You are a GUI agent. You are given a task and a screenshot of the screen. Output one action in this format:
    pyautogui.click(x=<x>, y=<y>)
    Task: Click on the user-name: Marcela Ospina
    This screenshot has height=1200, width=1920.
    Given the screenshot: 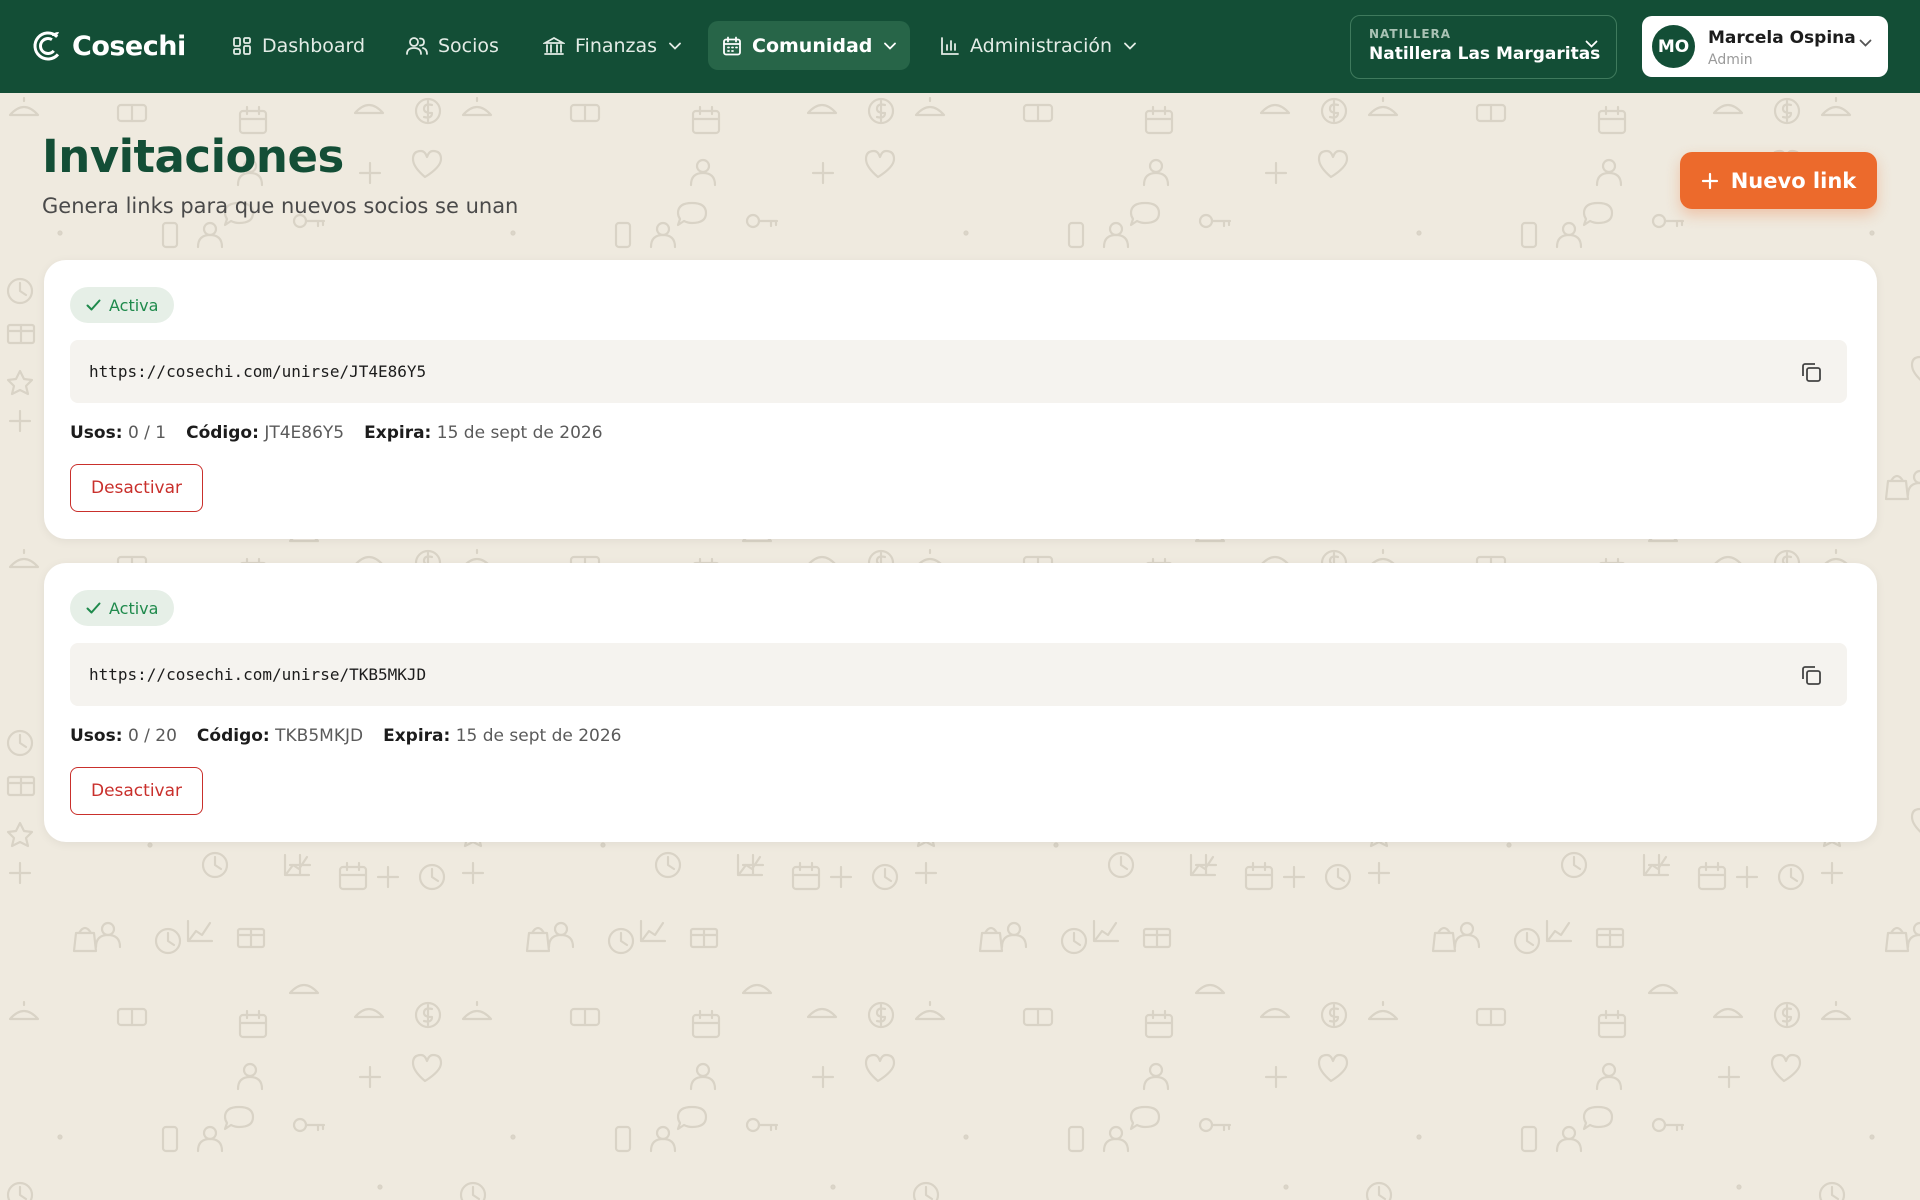 What is the action you would take?
    pyautogui.click(x=1782, y=38)
    